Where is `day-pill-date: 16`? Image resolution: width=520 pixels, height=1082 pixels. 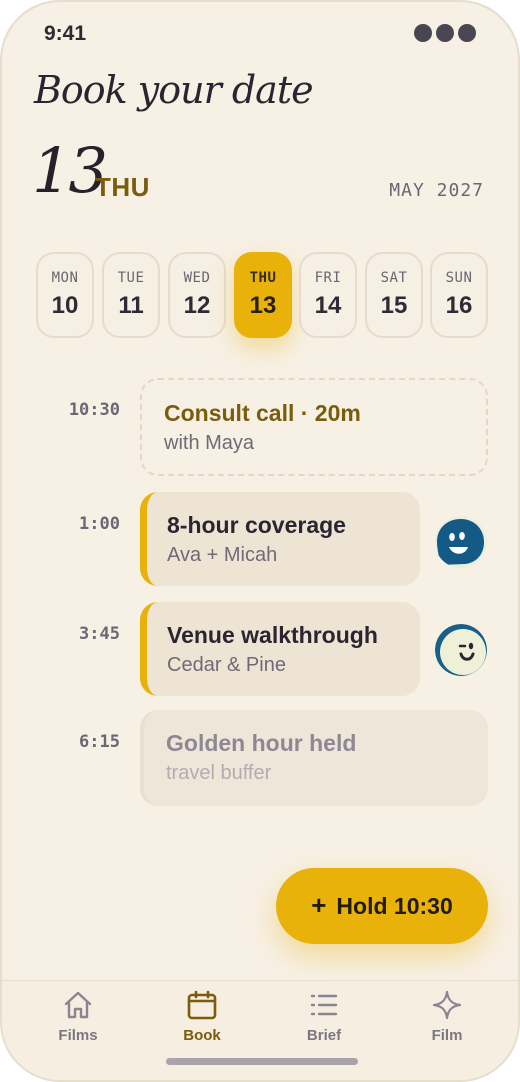 day-pill-date: 16 is located at coordinates (459, 305).